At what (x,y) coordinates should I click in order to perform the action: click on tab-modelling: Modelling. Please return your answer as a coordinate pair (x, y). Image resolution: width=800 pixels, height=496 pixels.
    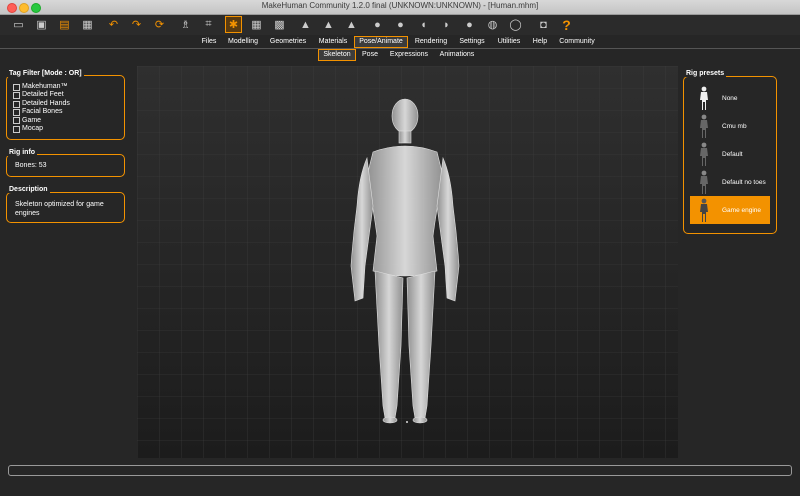
    Looking at the image, I should click on (243, 42).